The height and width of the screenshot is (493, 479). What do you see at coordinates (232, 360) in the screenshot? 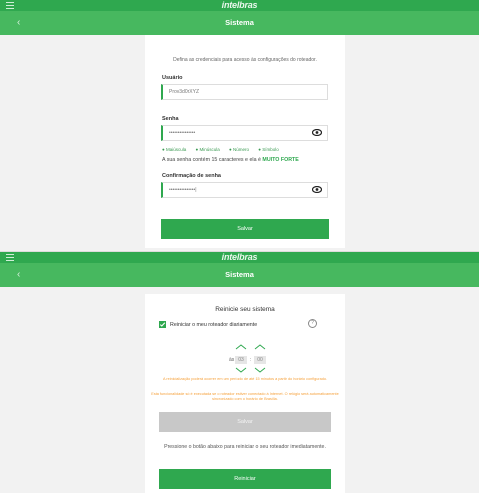
I see `time-prefix: às` at bounding box center [232, 360].